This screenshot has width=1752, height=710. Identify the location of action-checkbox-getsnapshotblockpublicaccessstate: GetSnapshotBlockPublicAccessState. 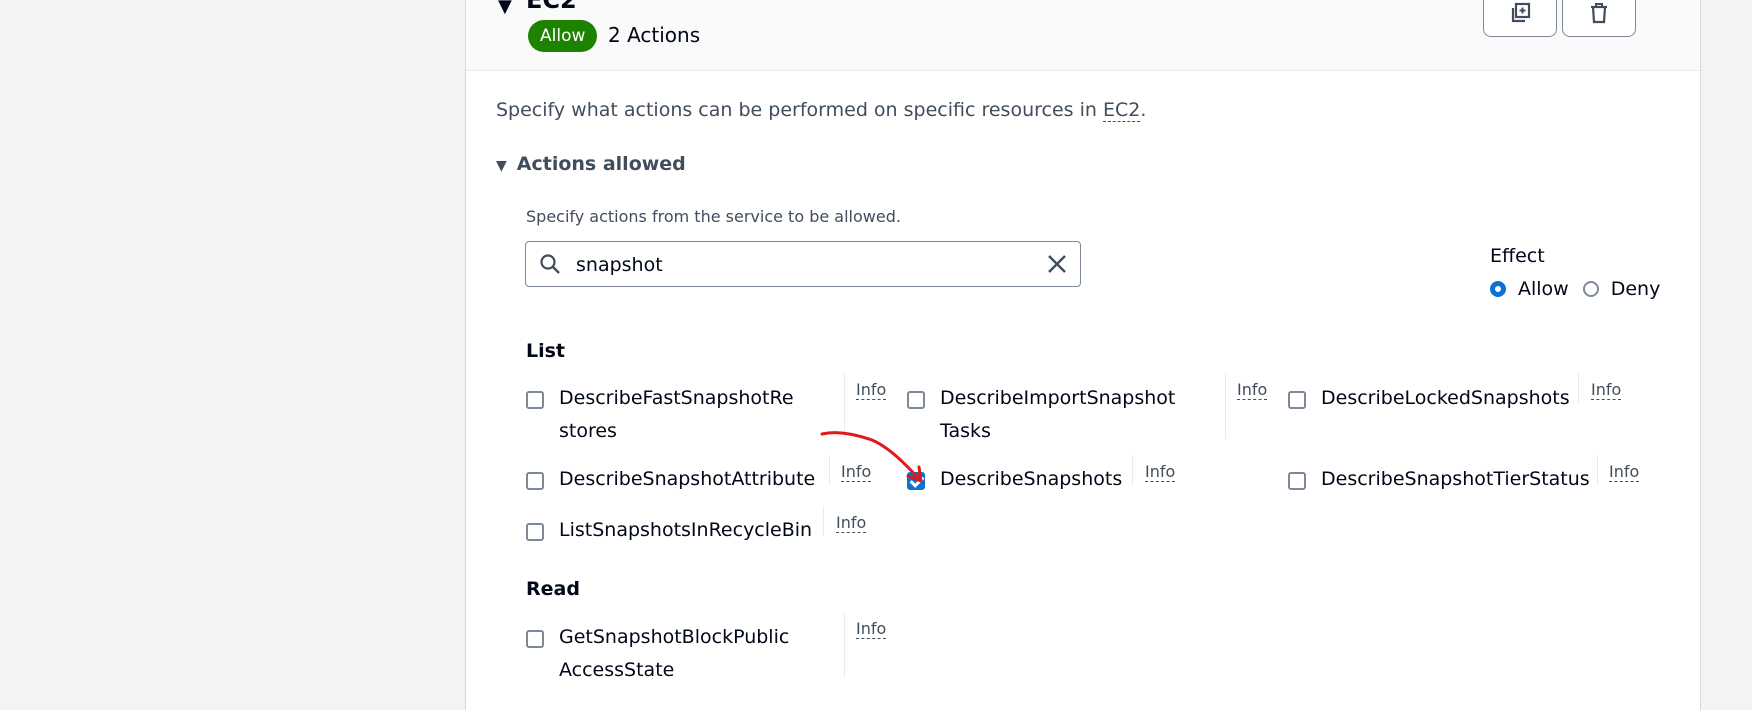
(663, 656).